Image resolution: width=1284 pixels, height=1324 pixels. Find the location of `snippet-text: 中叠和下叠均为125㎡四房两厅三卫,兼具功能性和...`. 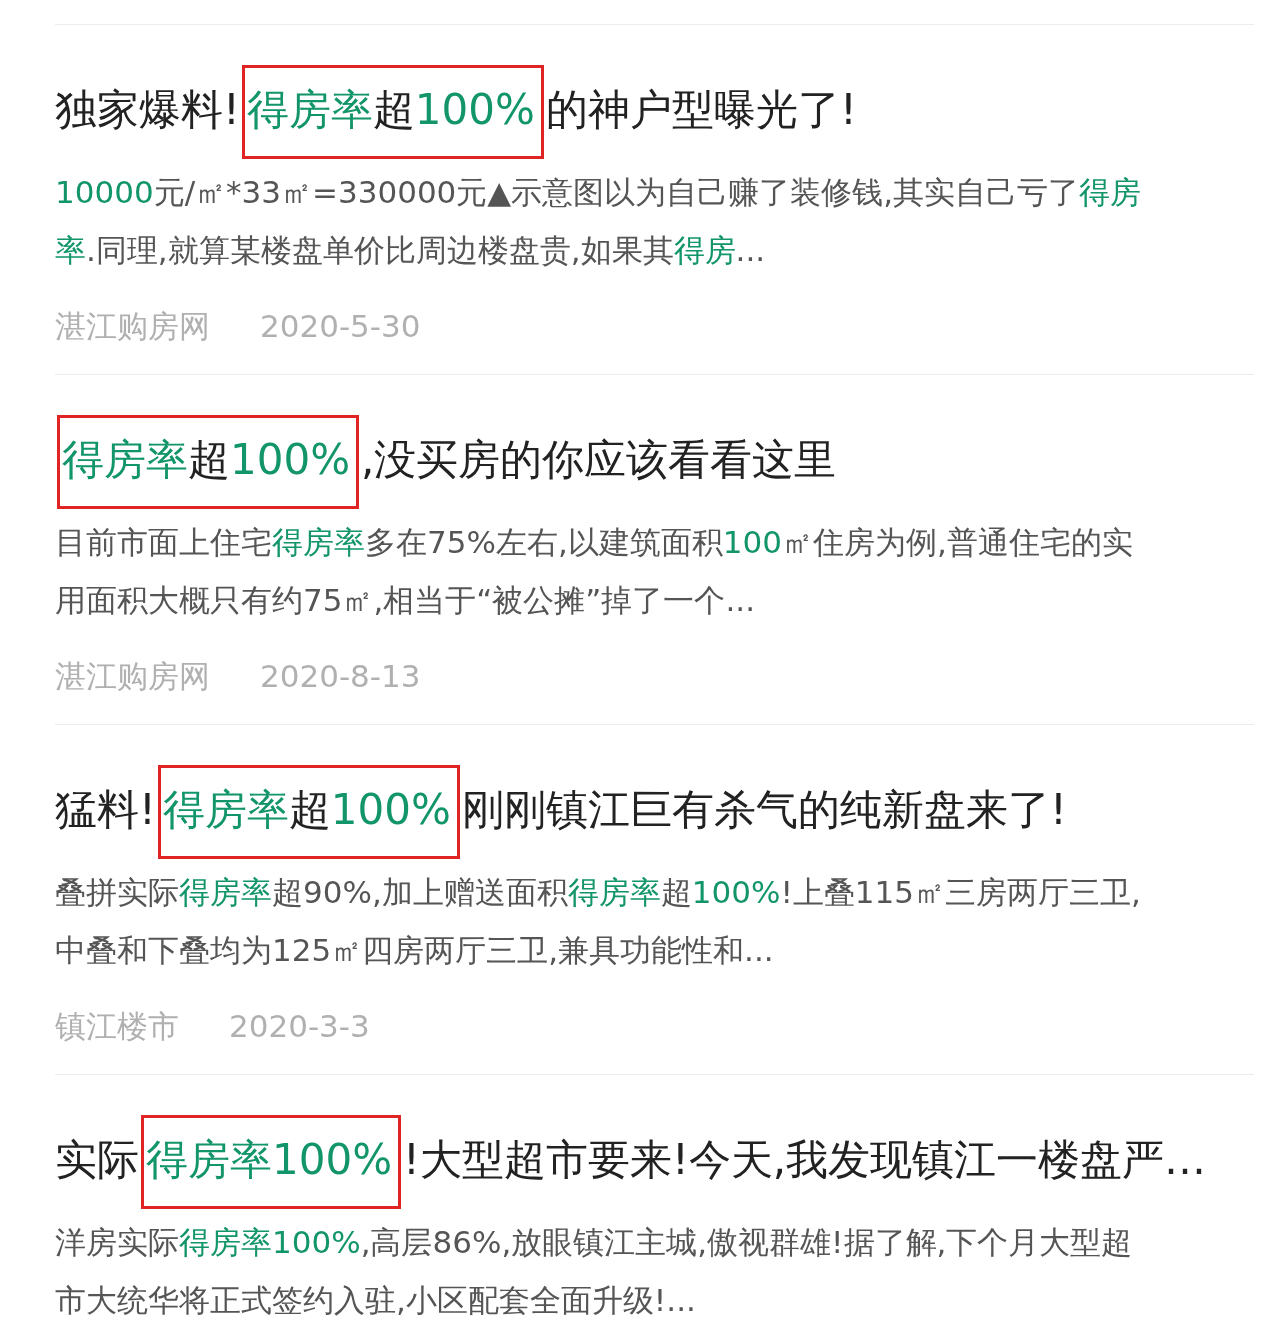

snippet-text: 中叠和下叠均为125㎡四房两厅三卫,兼具功能性和... is located at coordinates (414, 950).